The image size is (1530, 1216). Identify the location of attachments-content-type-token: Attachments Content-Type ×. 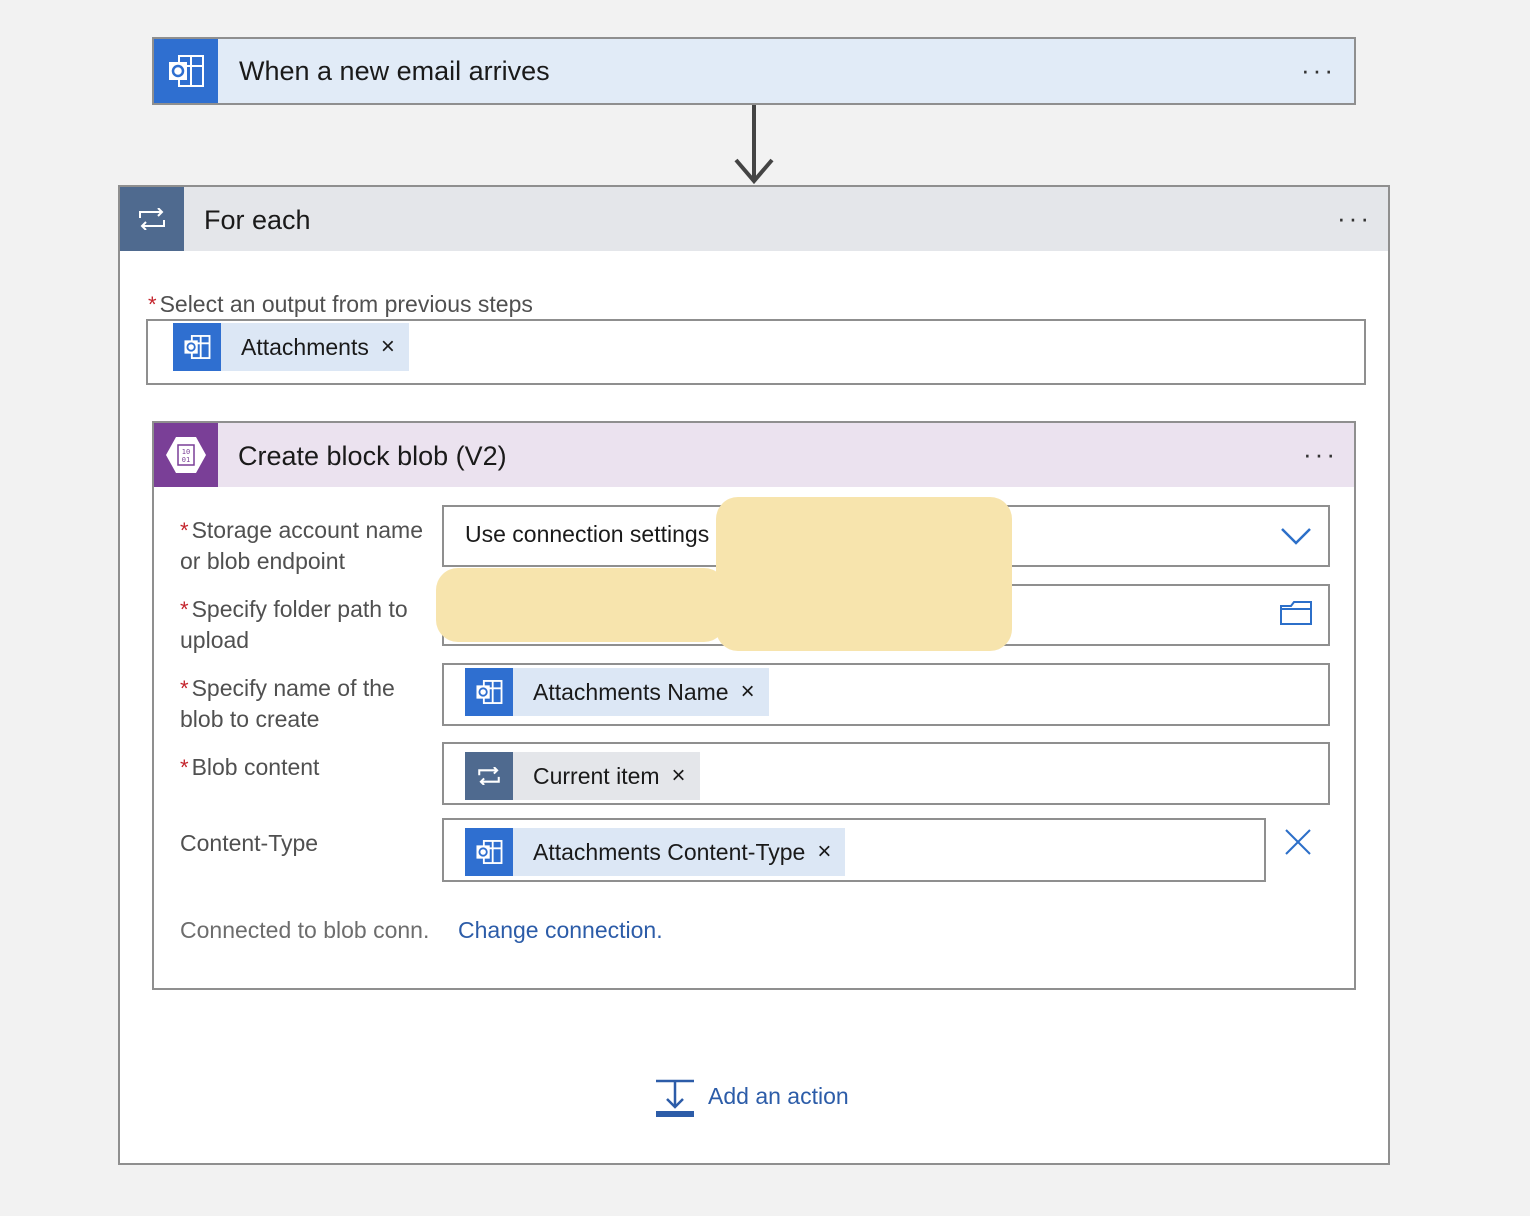
(655, 852).